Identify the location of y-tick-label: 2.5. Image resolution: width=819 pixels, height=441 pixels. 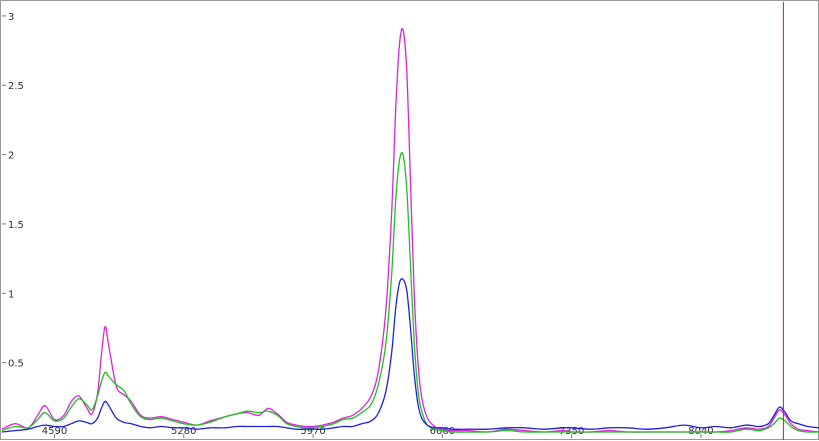
(16, 86).